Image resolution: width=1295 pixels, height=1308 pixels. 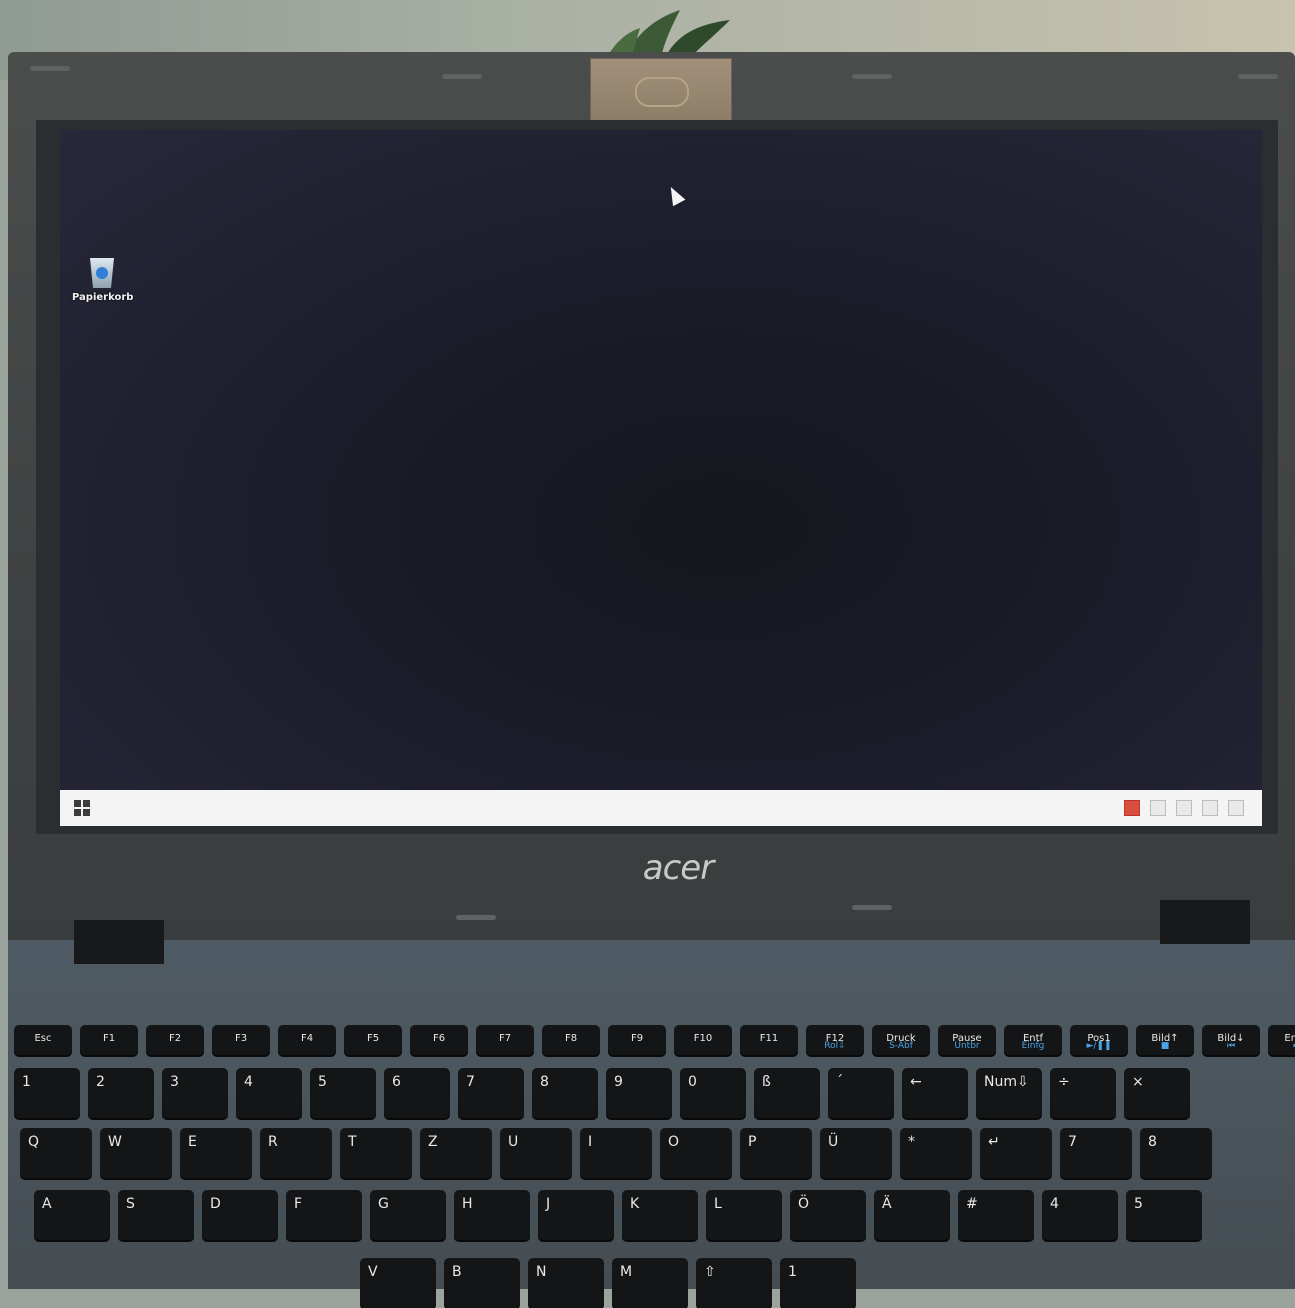 I want to click on keyboard-key: Q, so click(x=56, y=1153).